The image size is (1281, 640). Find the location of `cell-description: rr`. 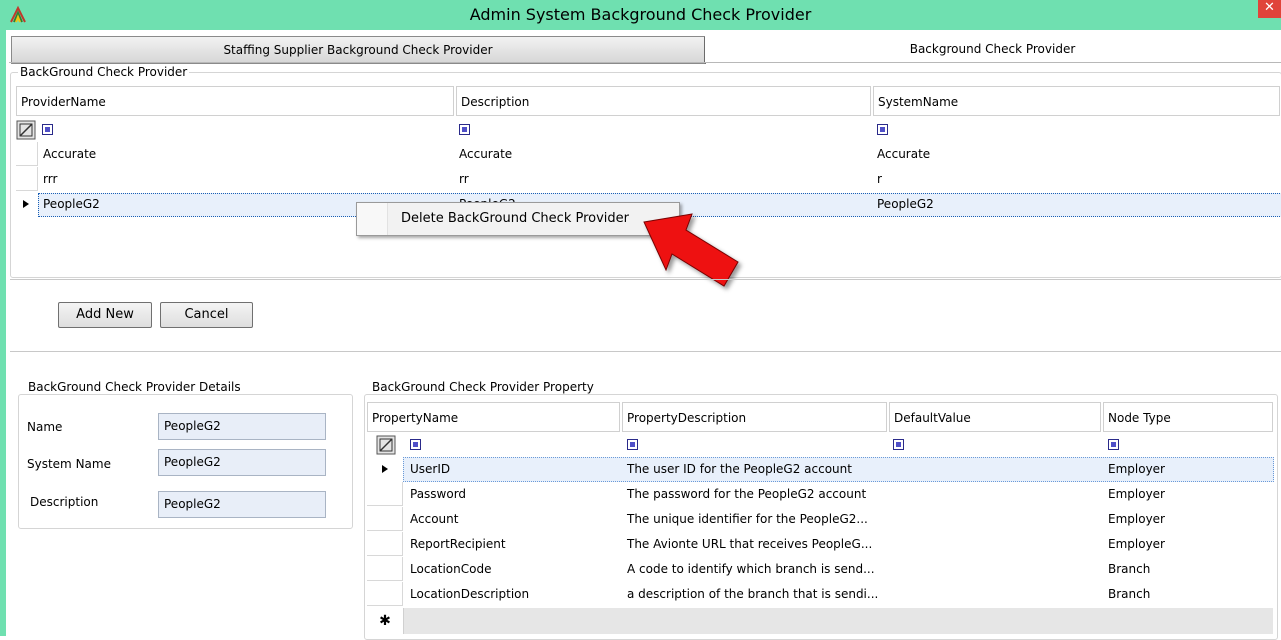

cell-description: rr is located at coordinates (464, 179).